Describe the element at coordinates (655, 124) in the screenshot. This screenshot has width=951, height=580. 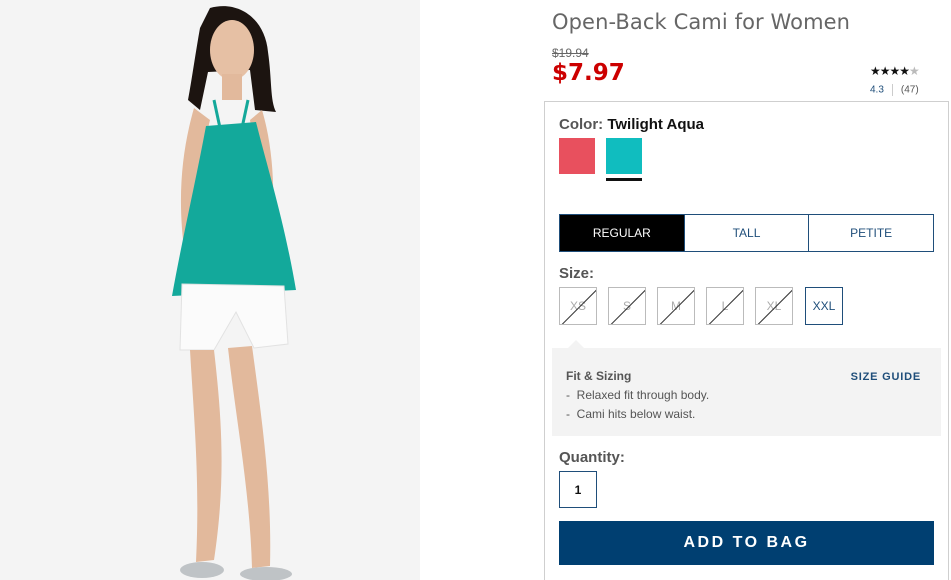
I see `selected-color: Twilight Aqua` at that location.